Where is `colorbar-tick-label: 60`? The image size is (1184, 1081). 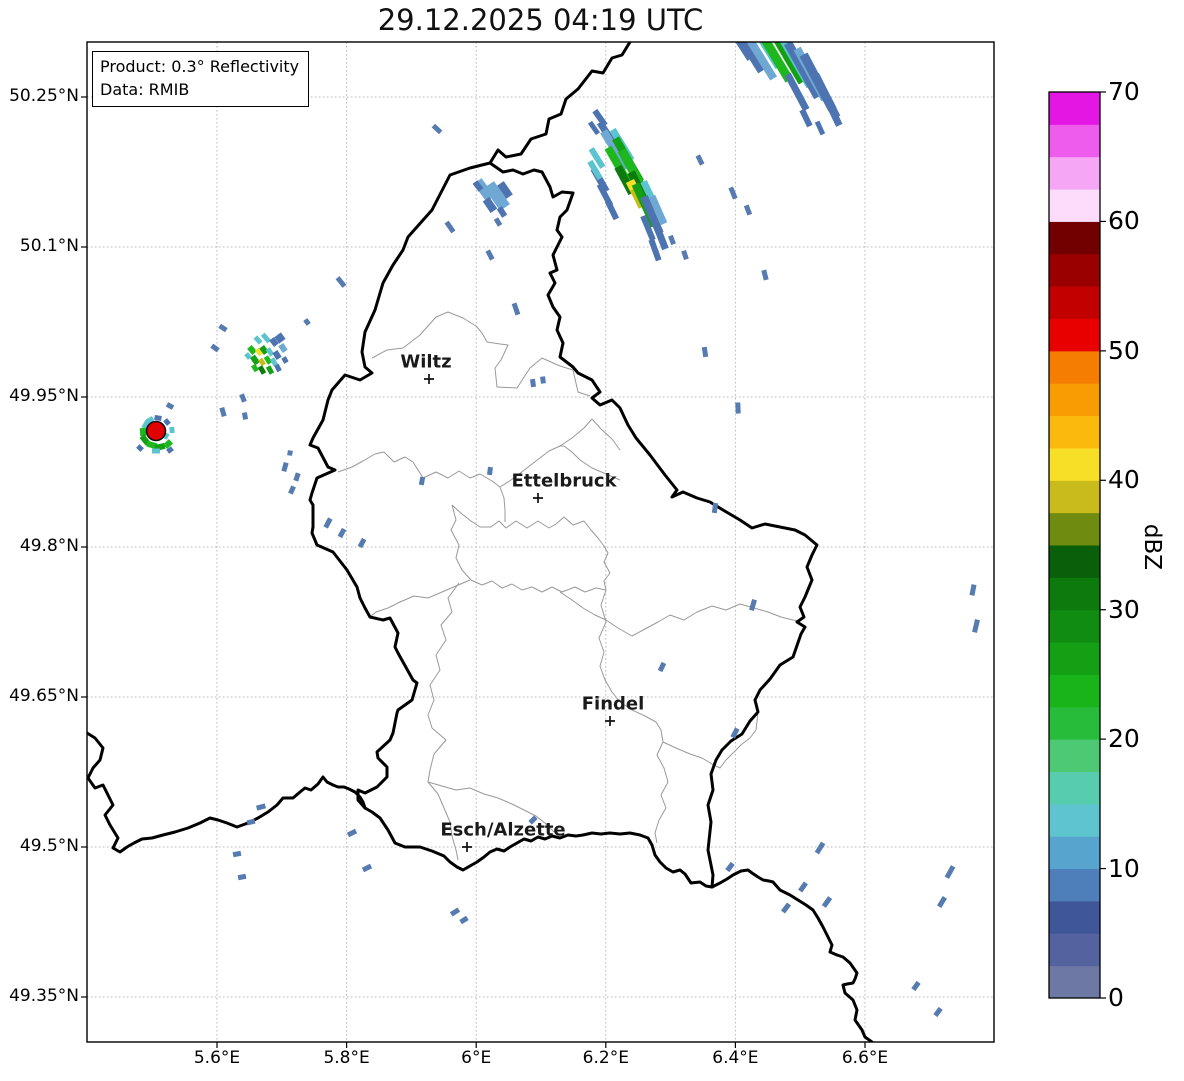
colorbar-tick-label: 60 is located at coordinates (1124, 221).